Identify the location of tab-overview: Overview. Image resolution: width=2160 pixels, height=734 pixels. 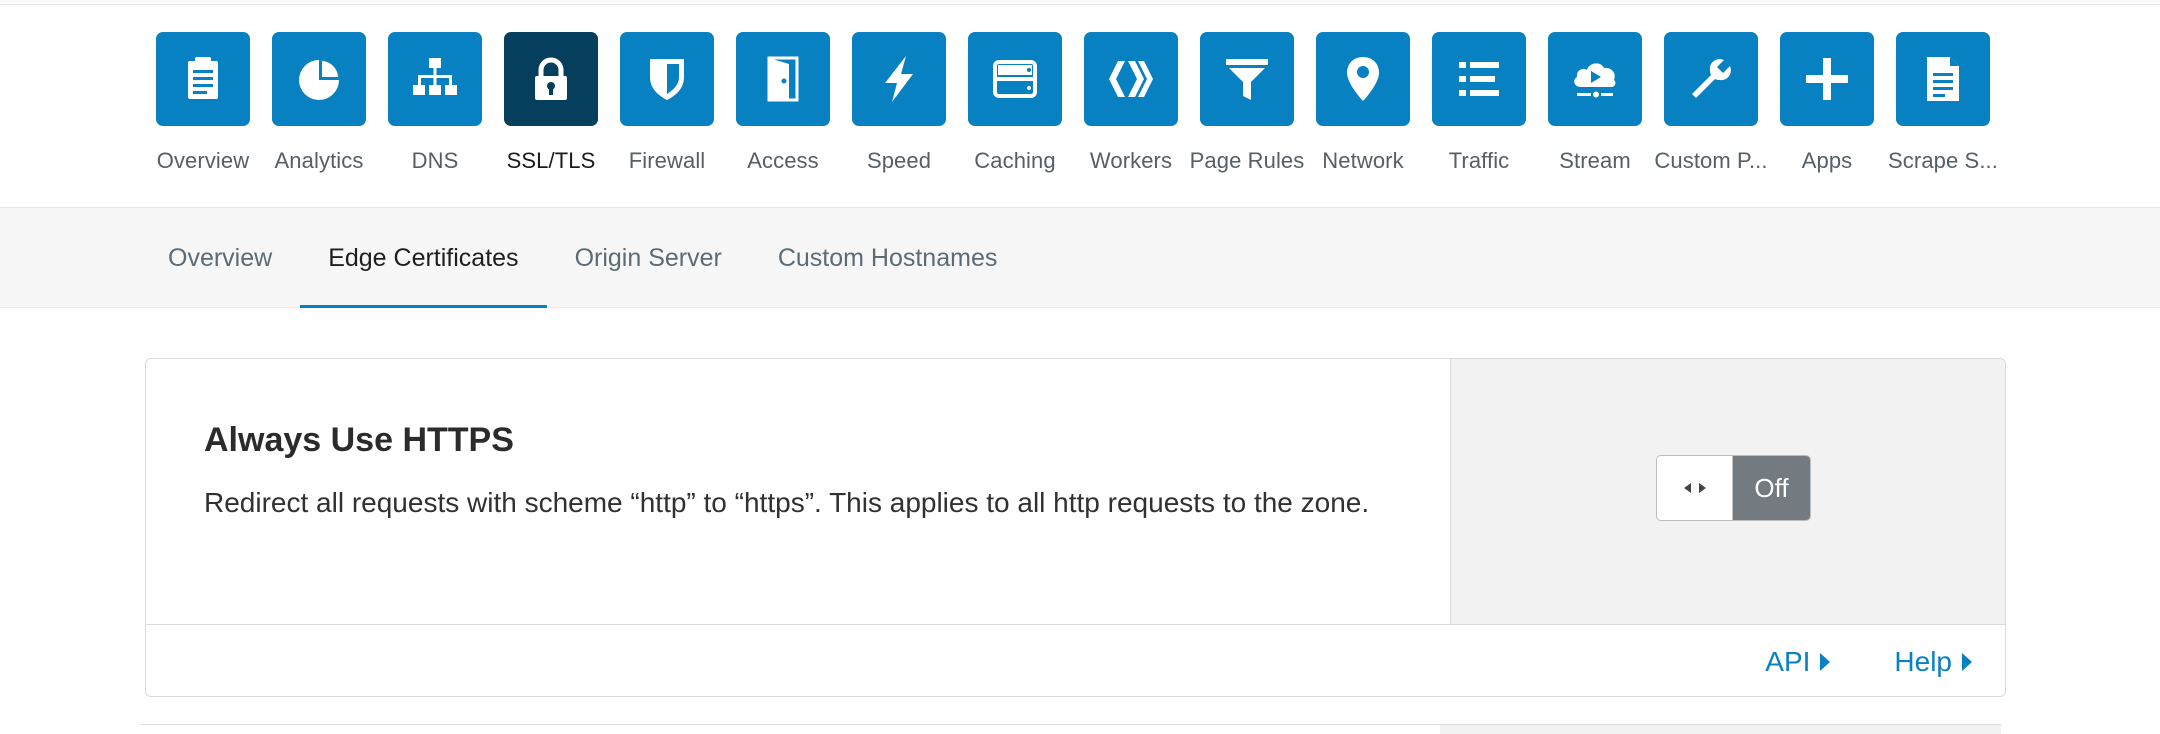
(220, 258).